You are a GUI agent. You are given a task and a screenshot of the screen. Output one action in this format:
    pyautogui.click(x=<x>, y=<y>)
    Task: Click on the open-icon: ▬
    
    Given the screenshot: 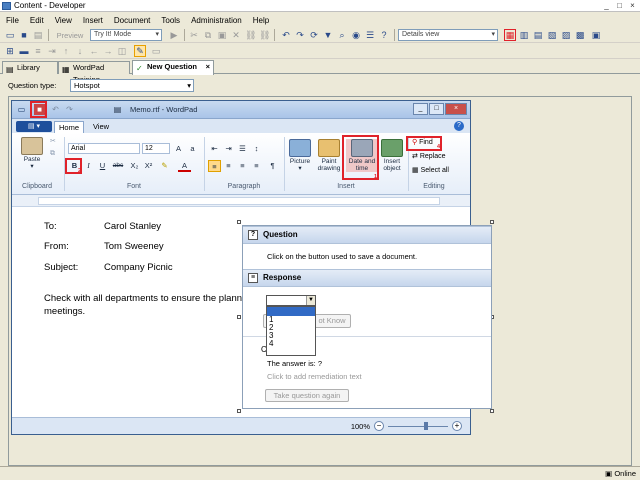 What is the action you would take?
    pyautogui.click(x=24, y=51)
    